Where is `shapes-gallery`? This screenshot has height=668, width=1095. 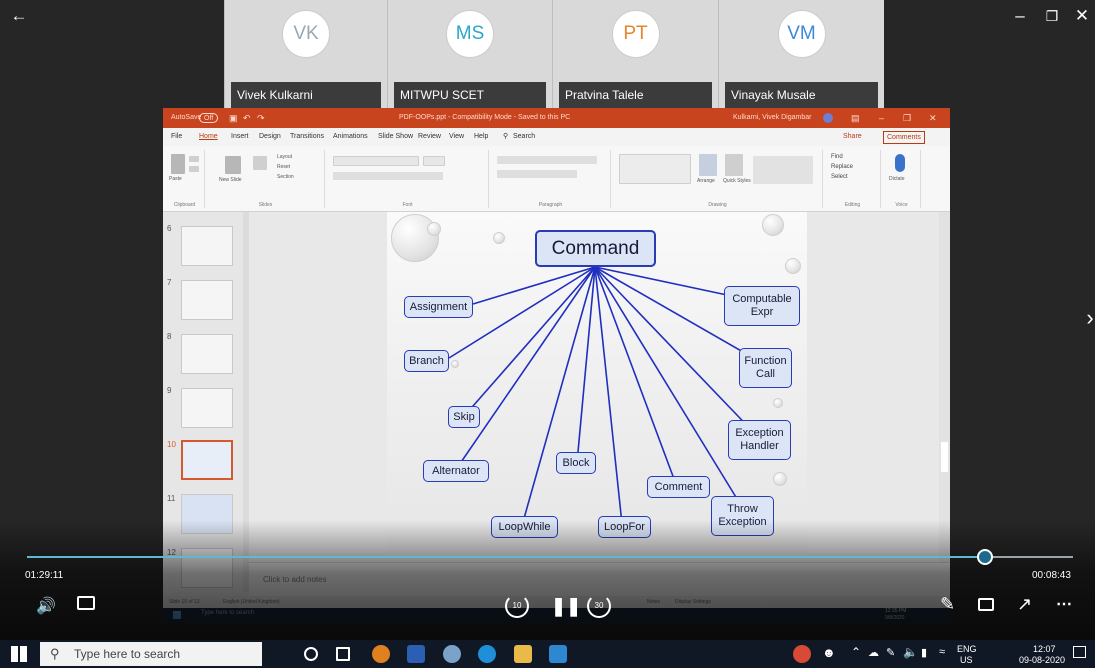
shapes-gallery is located at coordinates (655, 169).